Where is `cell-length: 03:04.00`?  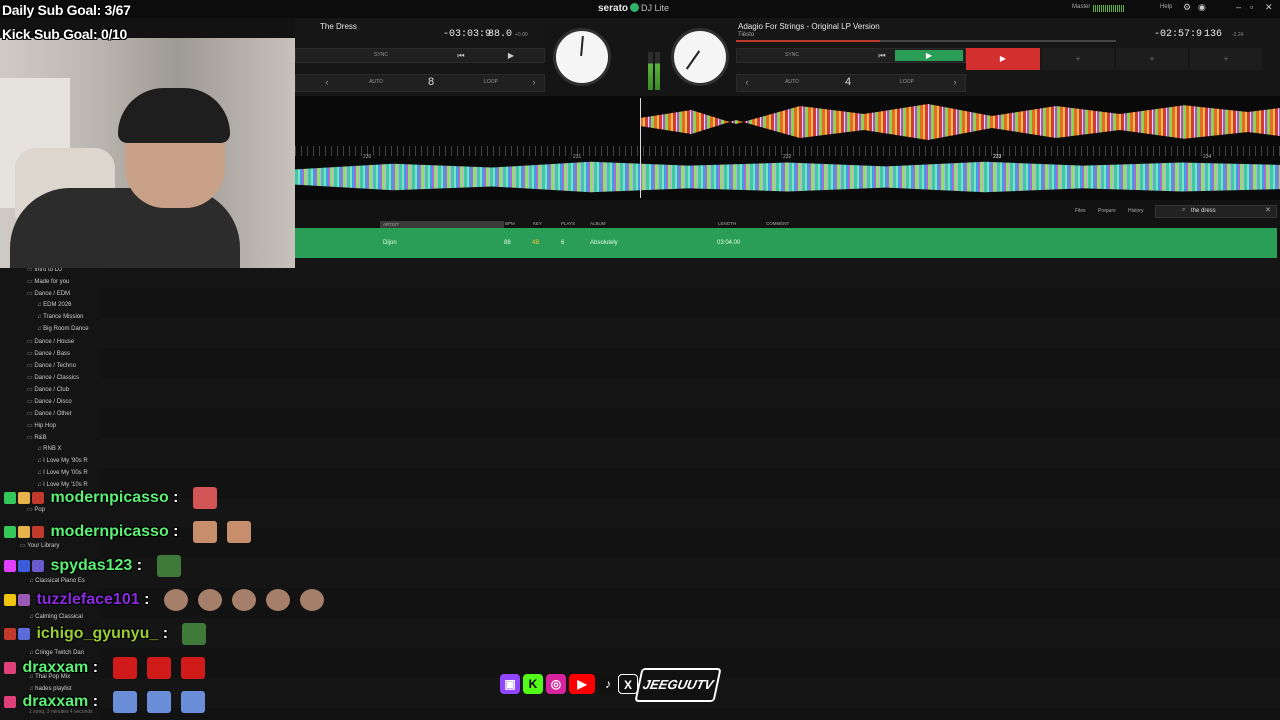 cell-length: 03:04.00 is located at coordinates (729, 243).